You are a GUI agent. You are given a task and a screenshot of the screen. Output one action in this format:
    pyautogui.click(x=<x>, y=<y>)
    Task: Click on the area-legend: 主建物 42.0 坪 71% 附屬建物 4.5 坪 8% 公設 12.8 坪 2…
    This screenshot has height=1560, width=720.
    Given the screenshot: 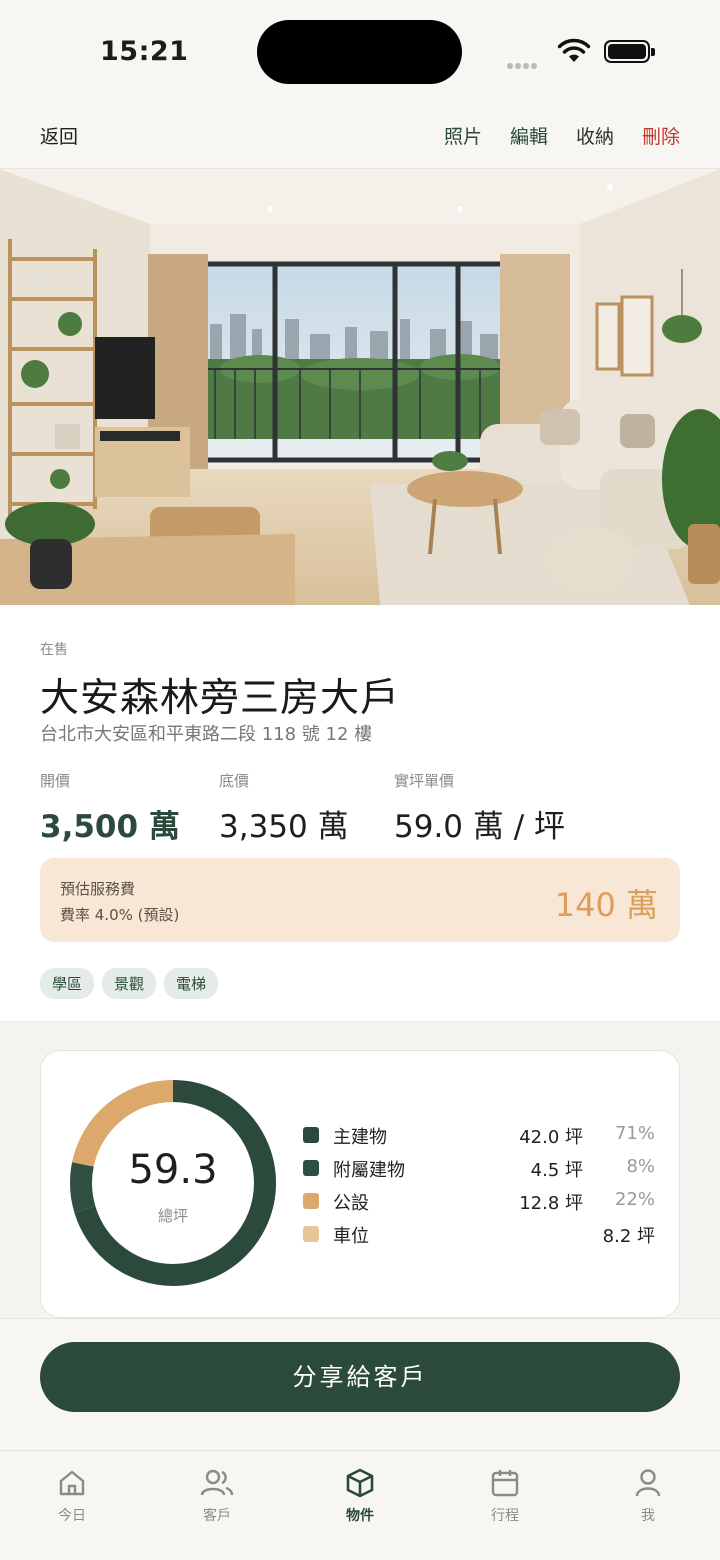 What is the action you would take?
    pyautogui.click(x=479, y=1187)
    